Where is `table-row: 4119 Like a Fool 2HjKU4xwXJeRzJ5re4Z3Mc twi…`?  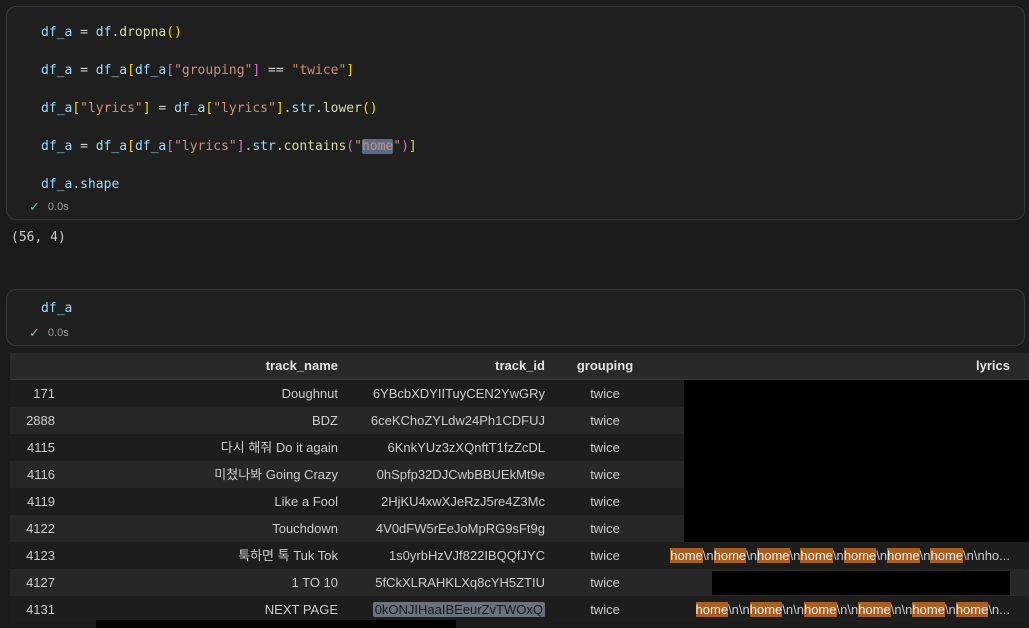 table-row: 4119 Like a Fool 2HjKU4xwXJeRzJ5re4Z3Mc twi… is located at coordinates (519, 501).